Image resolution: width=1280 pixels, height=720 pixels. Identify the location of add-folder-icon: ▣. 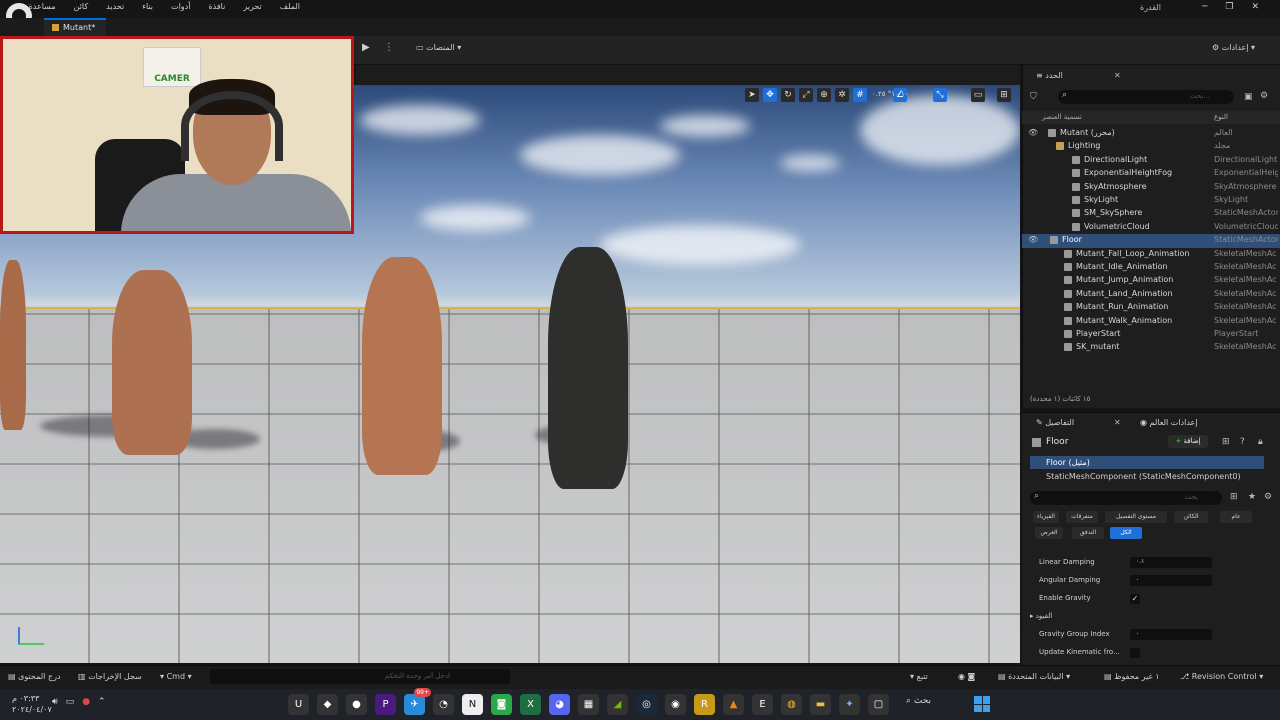
(1248, 97).